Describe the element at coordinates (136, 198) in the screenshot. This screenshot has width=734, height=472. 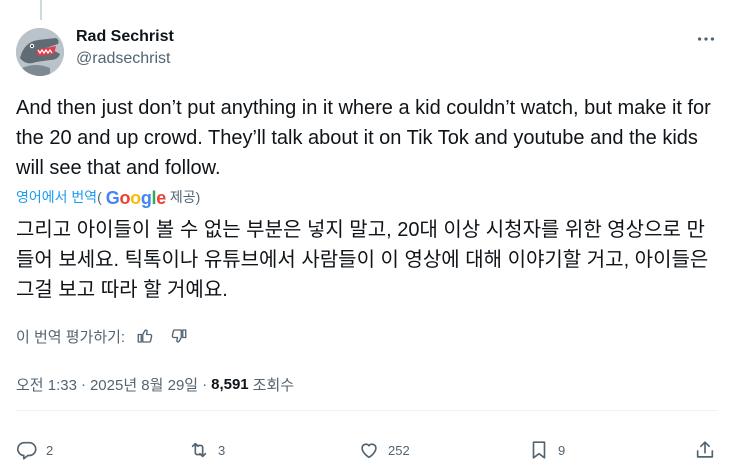
I see `google-logo: Google` at that location.